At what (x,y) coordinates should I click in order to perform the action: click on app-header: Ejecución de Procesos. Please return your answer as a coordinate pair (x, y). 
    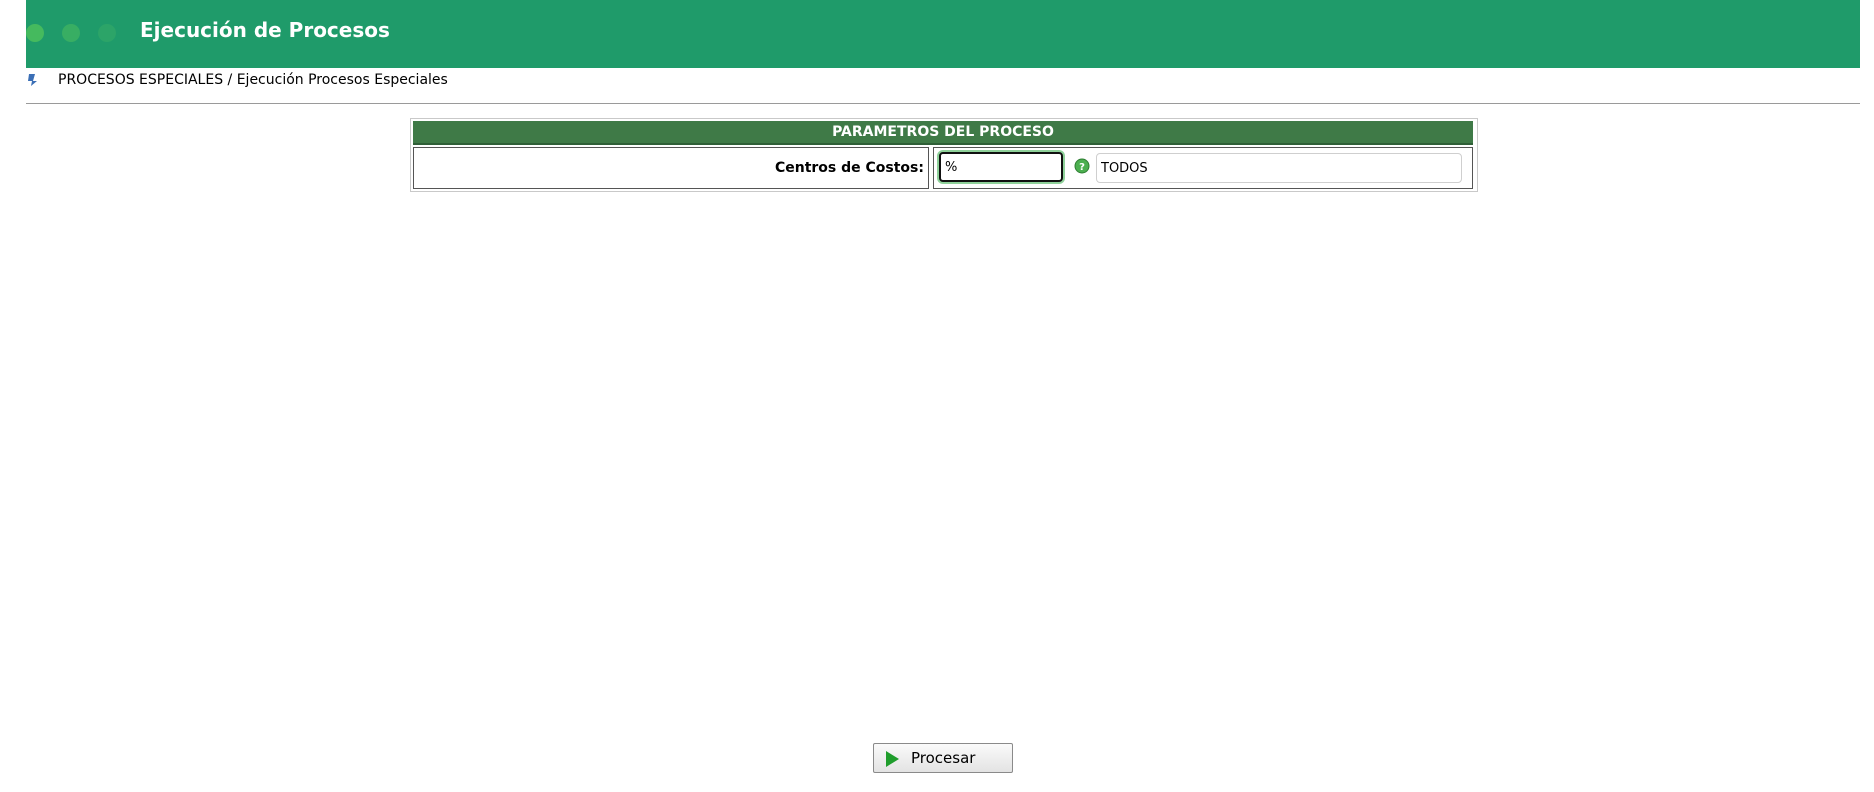
    Looking at the image, I should click on (943, 34).